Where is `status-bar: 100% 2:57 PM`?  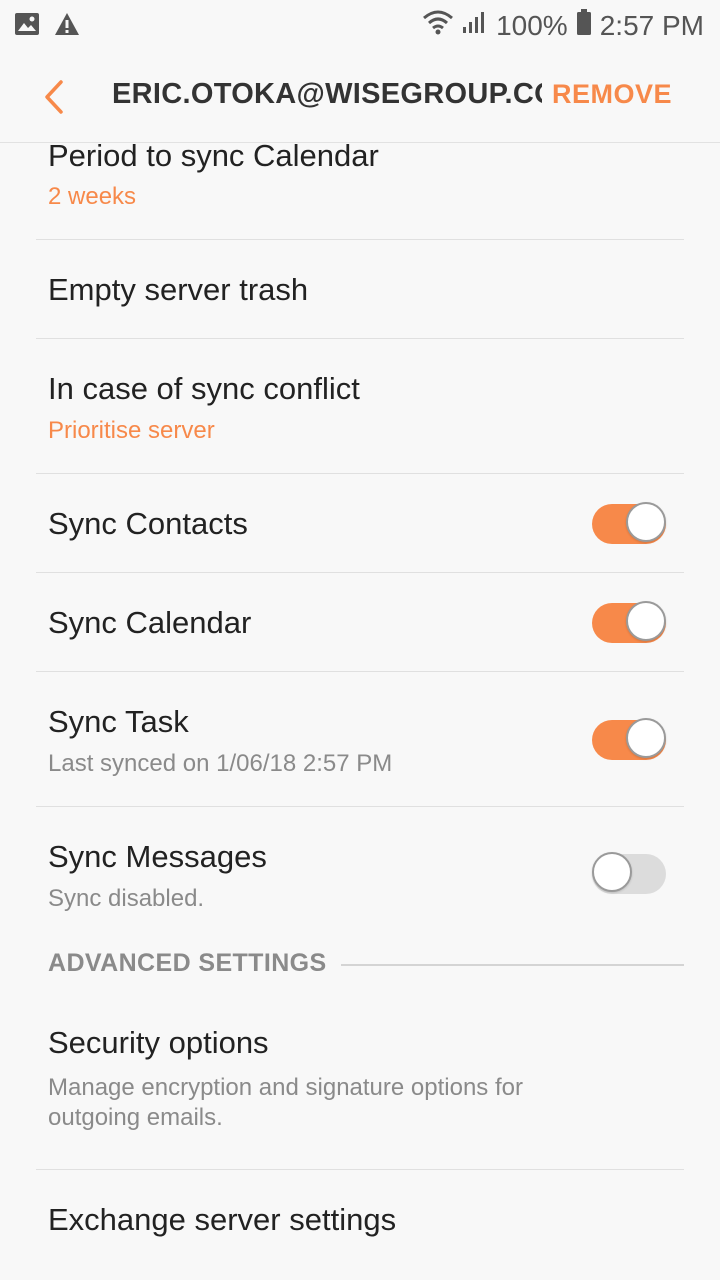 status-bar: 100% 2:57 PM is located at coordinates (360, 25).